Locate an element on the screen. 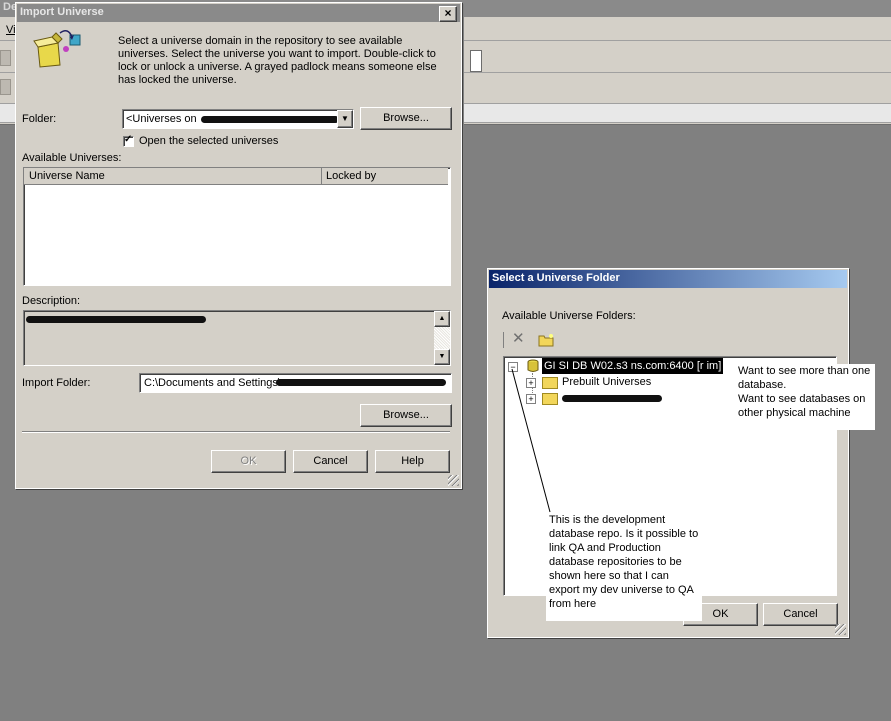 The height and width of the screenshot is (721, 891). note-line: database repo. Is it possible to is located at coordinates (624, 534).